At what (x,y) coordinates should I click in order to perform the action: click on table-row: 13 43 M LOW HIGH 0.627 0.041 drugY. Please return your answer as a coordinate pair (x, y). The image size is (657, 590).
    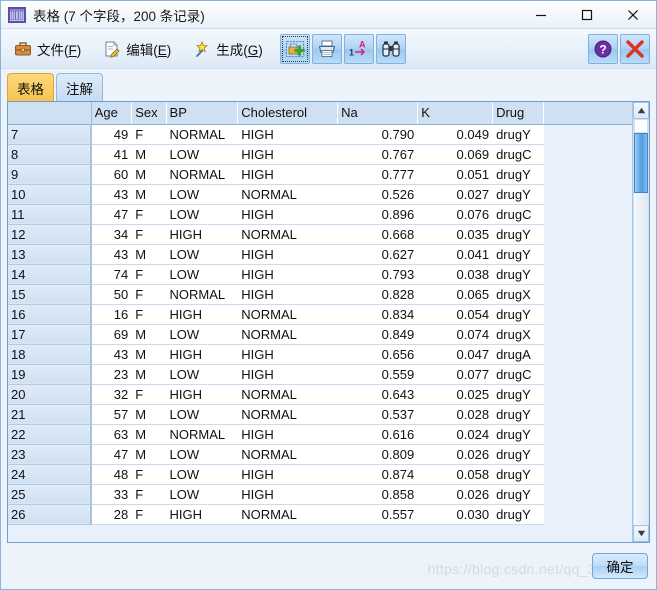
    Looking at the image, I should click on (320, 254).